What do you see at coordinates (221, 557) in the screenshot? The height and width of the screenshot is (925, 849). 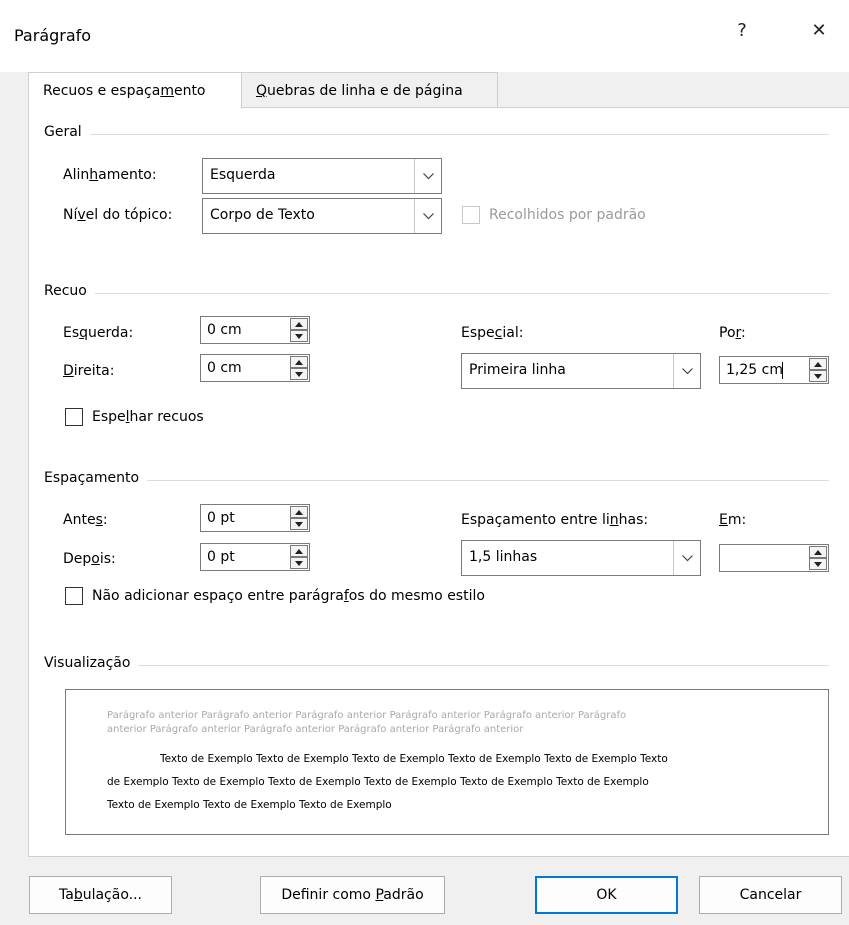 I see `spacing-after-value: 0 pt` at bounding box center [221, 557].